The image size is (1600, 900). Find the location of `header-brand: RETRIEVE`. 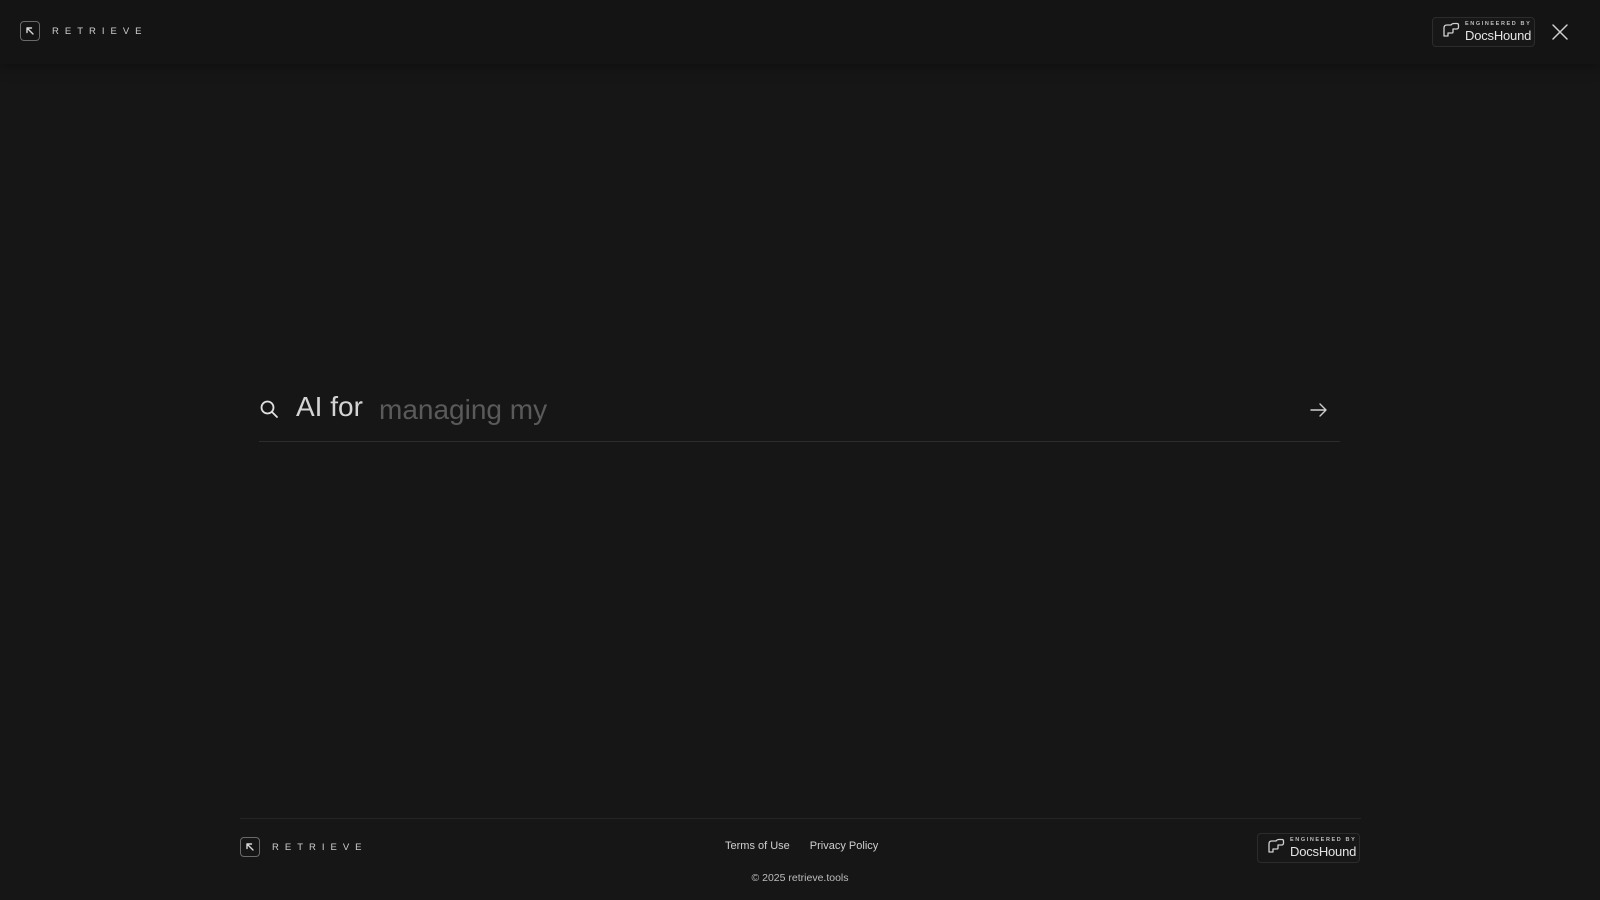

header-brand: RETRIEVE is located at coordinates (84, 31).